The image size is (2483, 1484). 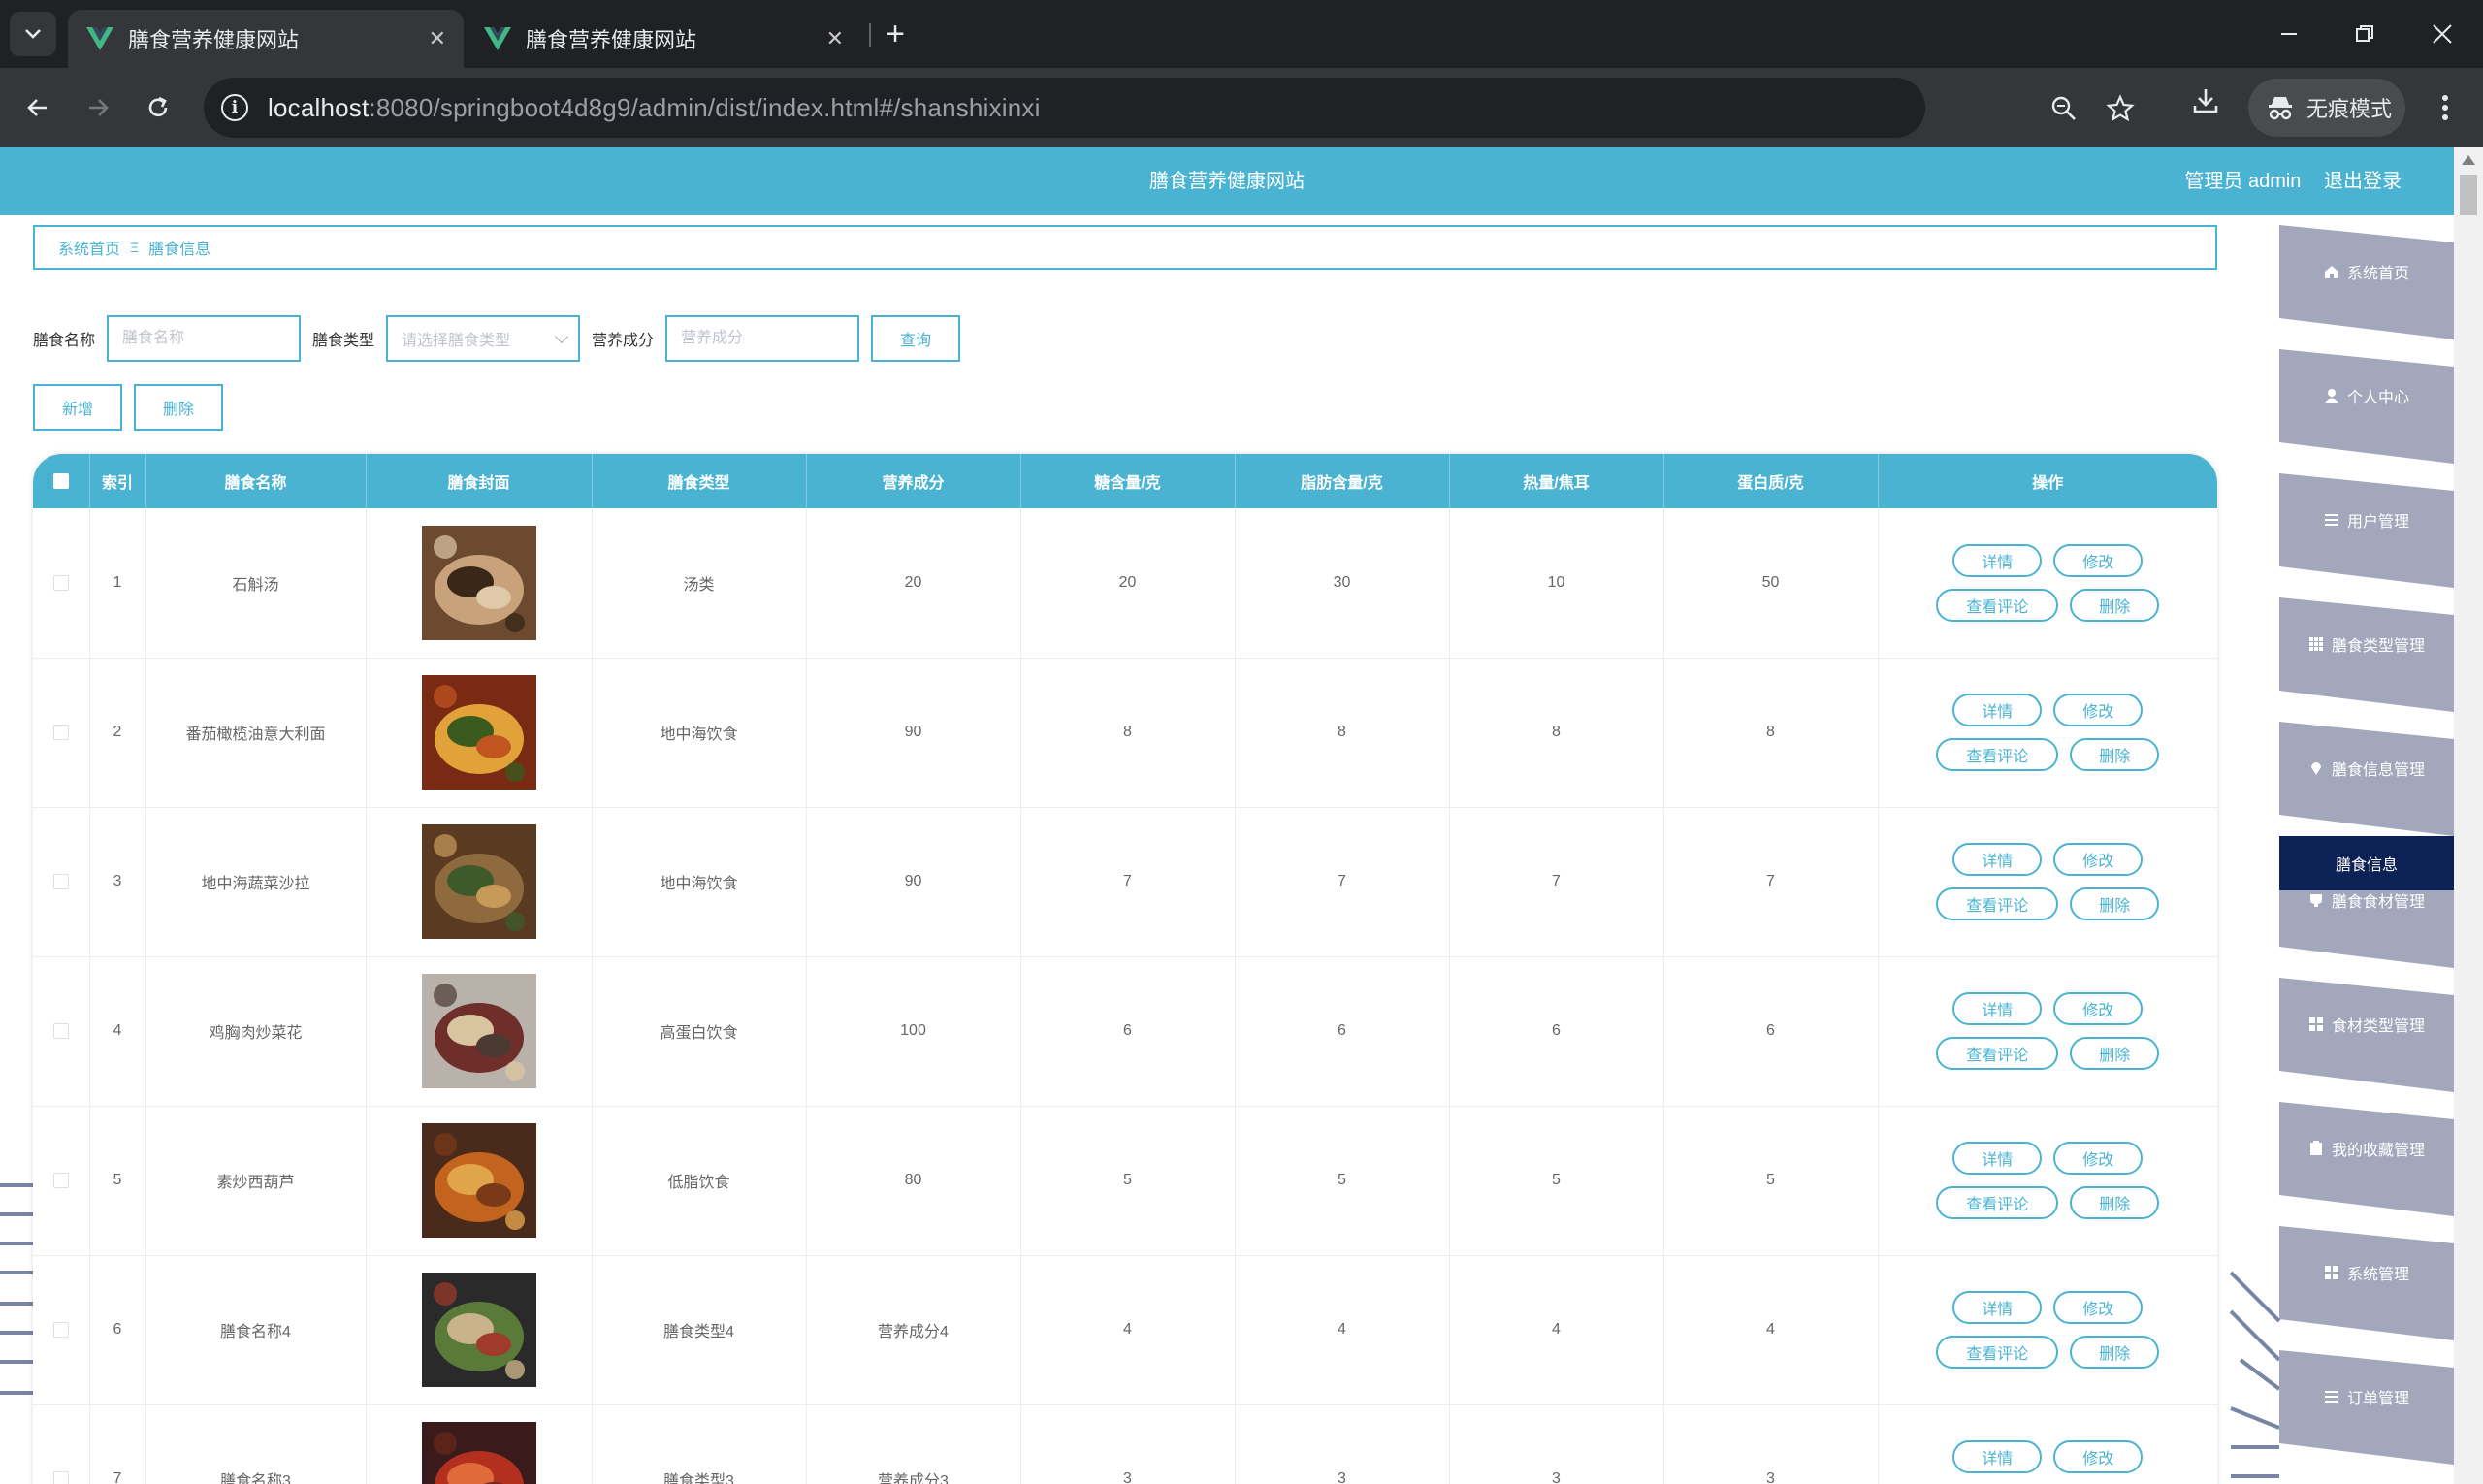 What do you see at coordinates (896, 34) in the screenshot?
I see `new-tab-button: +` at bounding box center [896, 34].